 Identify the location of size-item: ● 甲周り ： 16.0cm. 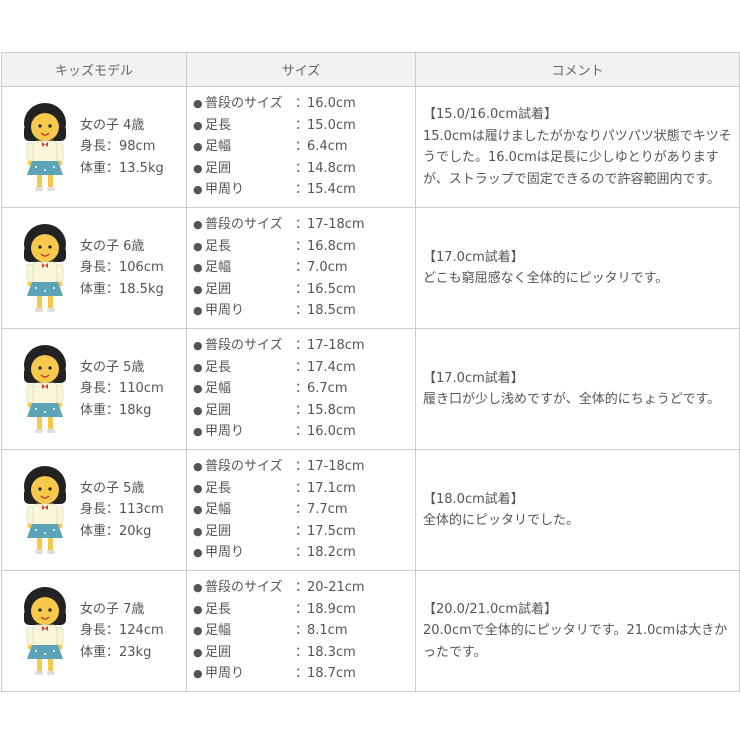
(304, 432).